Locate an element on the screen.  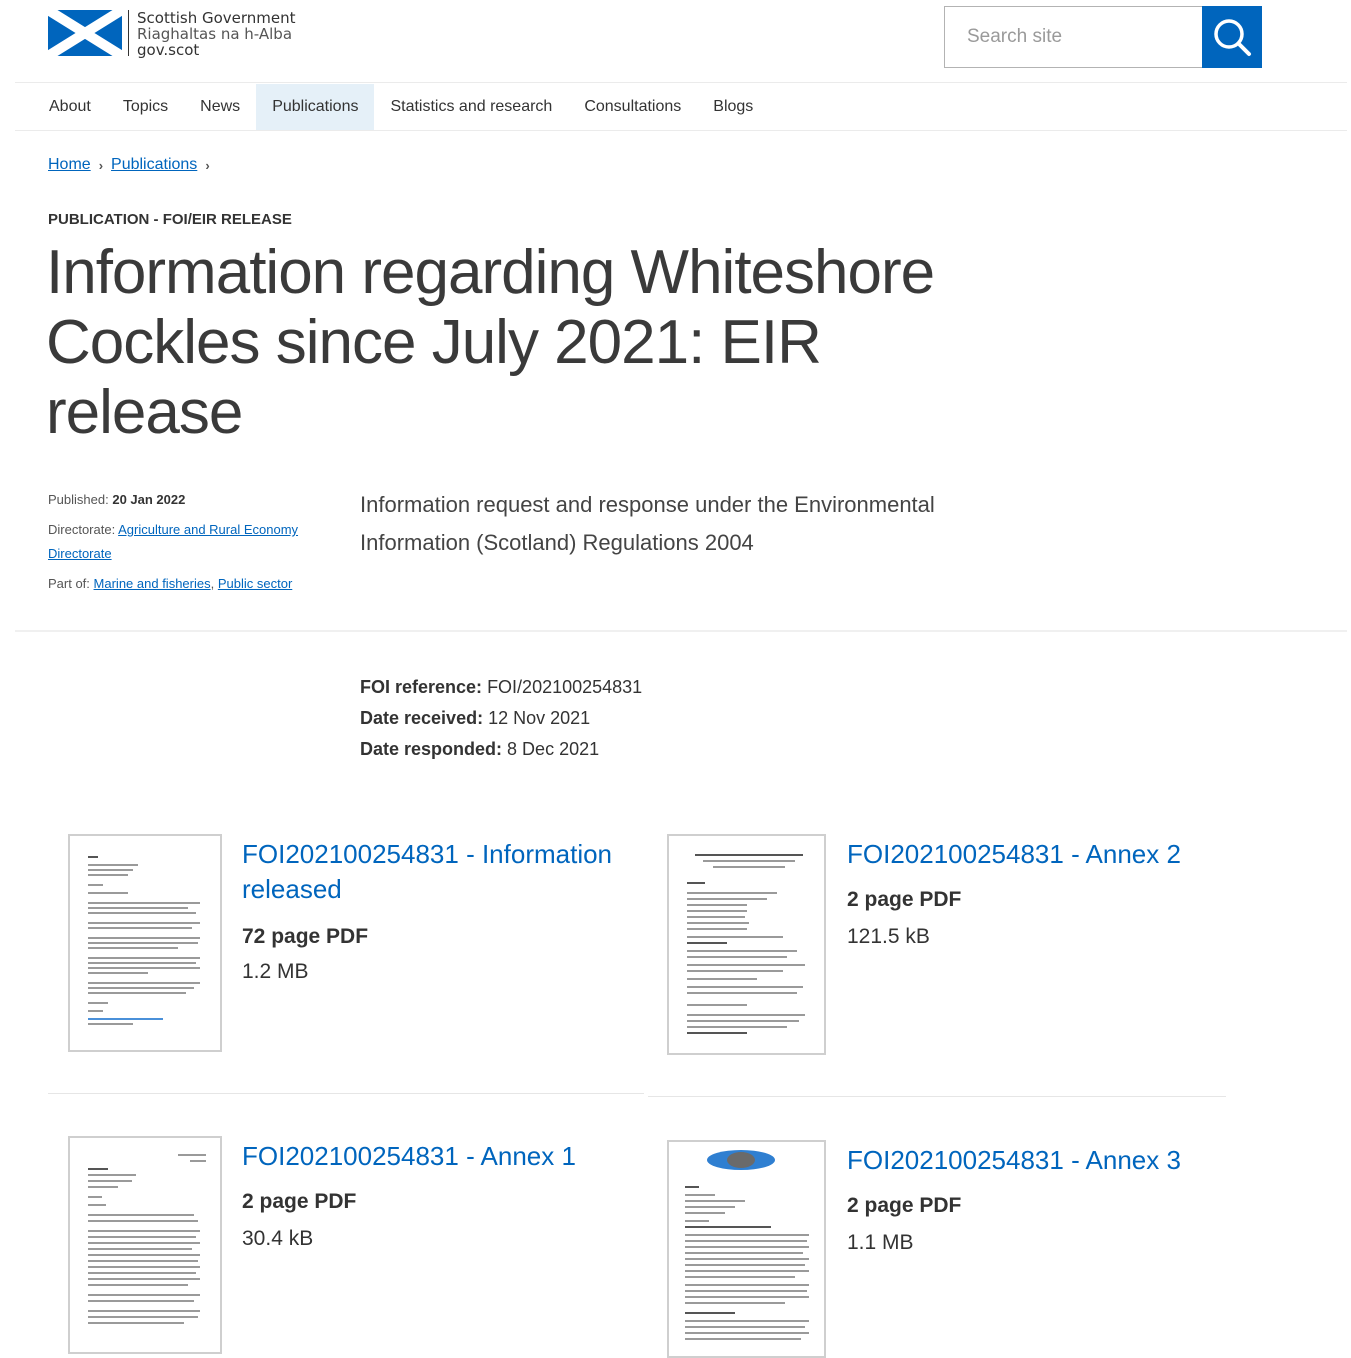
site-search is located at coordinates (1103, 37).